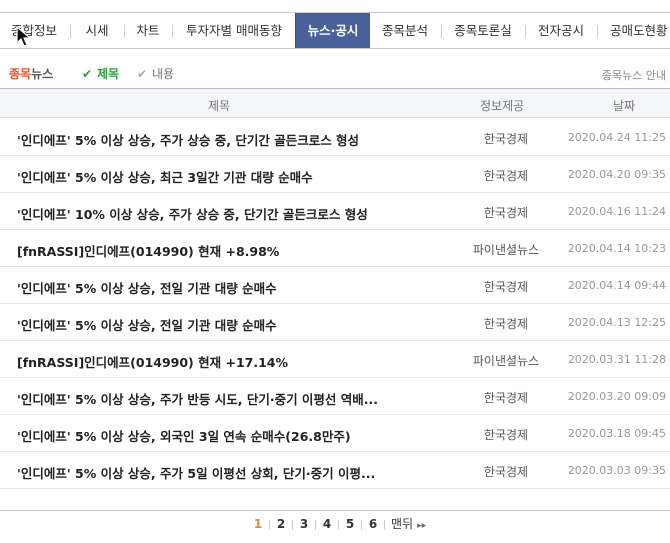  What do you see at coordinates (405, 30) in the screenshot?
I see `tab-stock-analysis: 종목분석` at bounding box center [405, 30].